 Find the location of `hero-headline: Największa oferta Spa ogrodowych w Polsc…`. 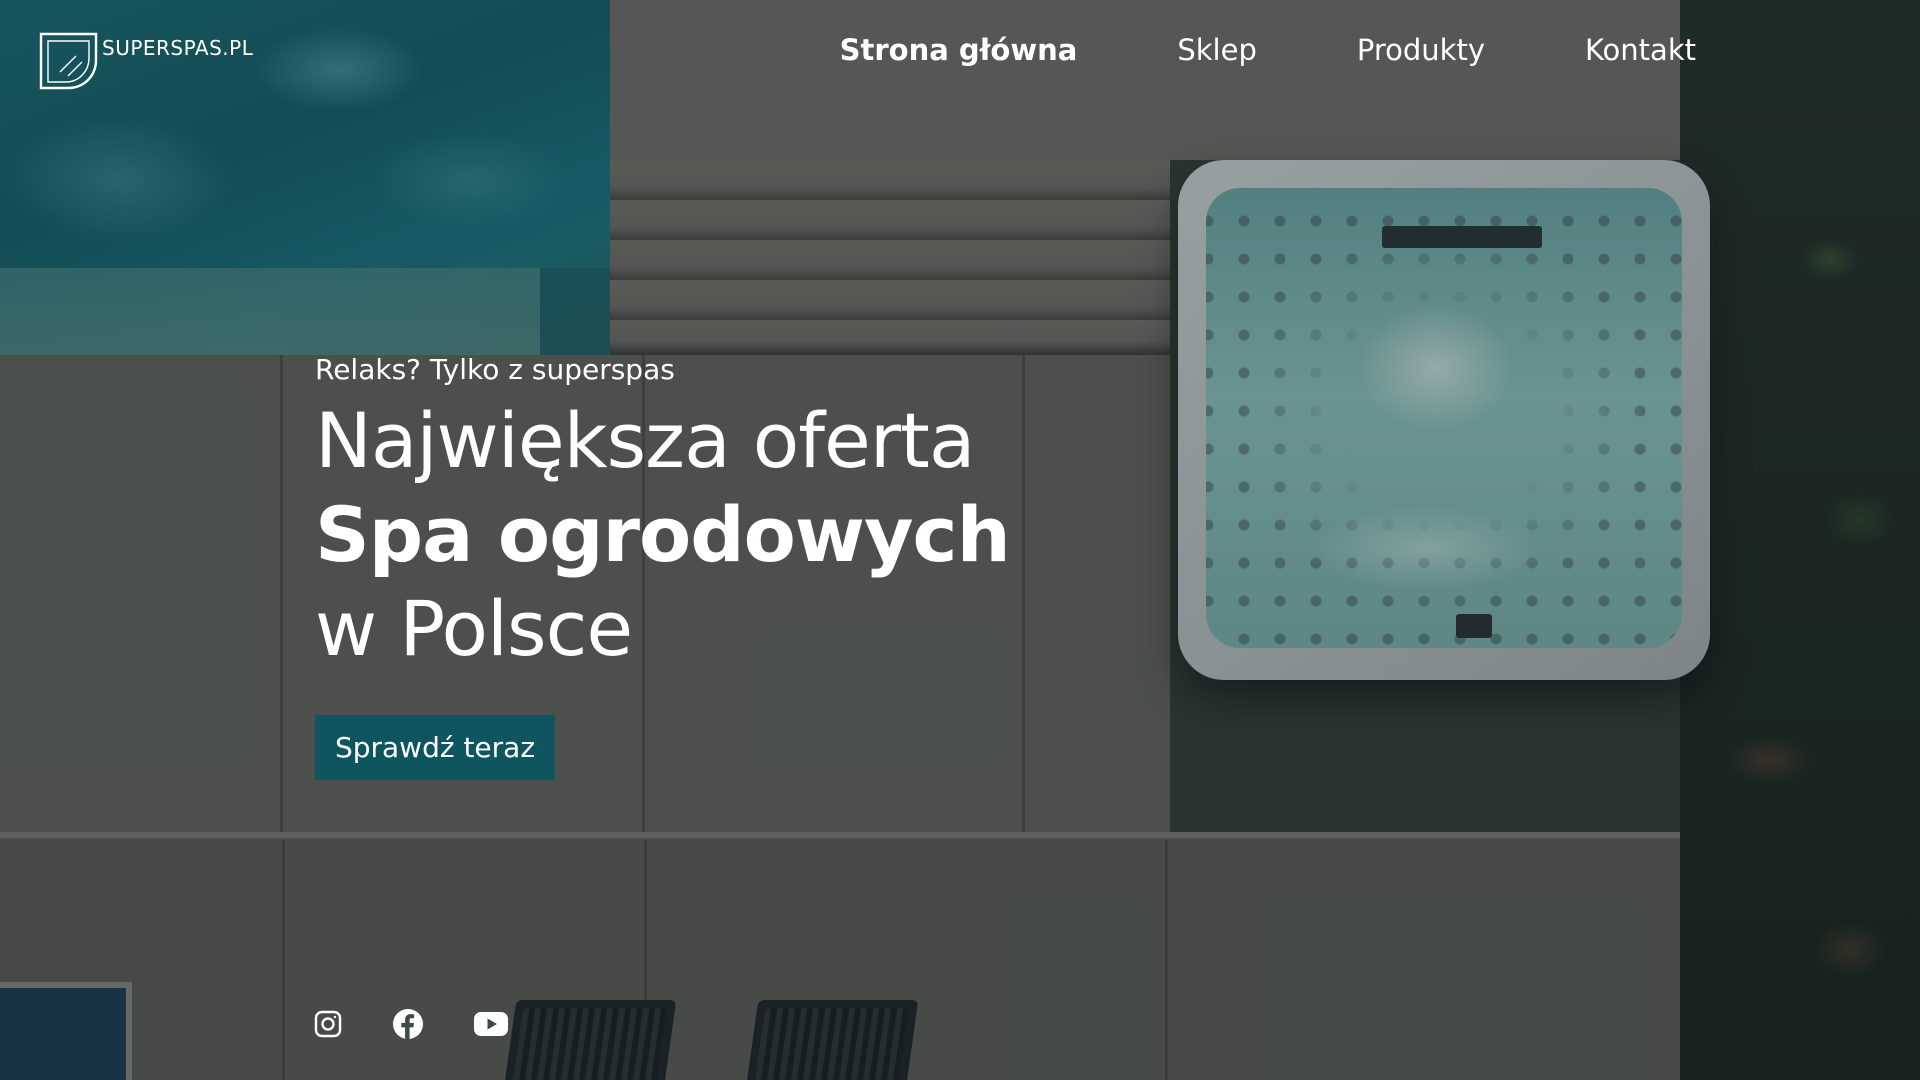

hero-headline: Największa oferta Spa ogrodowych w Polsc… is located at coordinates (663, 535).